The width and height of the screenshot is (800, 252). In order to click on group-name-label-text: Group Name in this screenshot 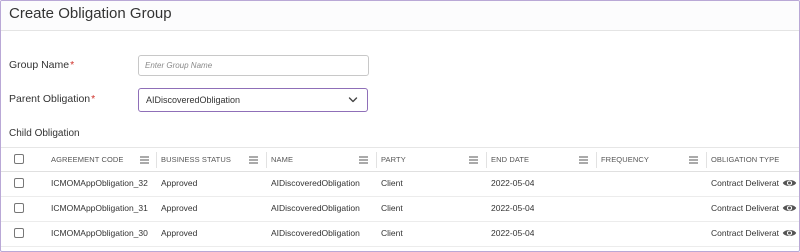, I will do `click(39, 65)`.